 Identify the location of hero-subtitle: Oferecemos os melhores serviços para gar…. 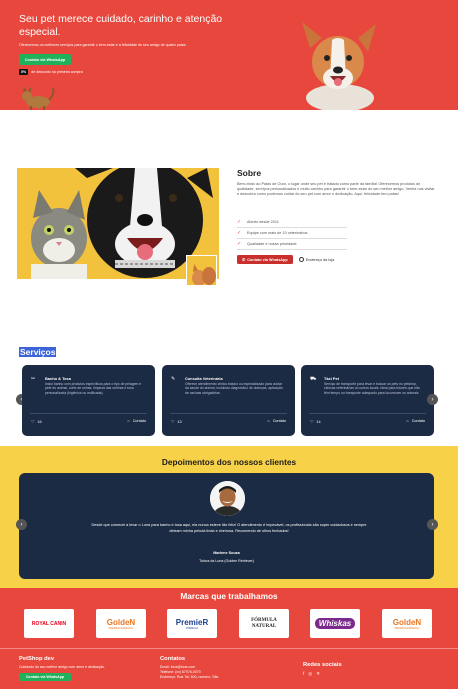
(103, 45).